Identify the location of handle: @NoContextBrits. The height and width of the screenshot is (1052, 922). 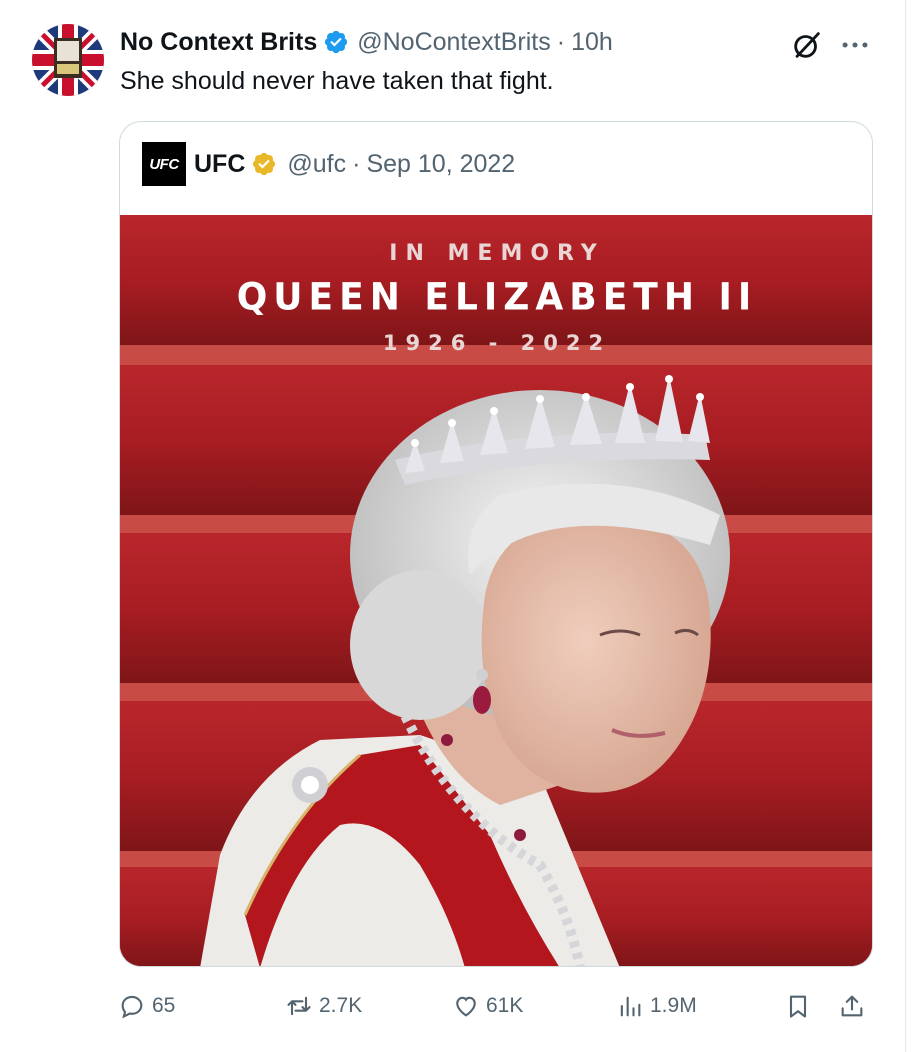
(454, 42).